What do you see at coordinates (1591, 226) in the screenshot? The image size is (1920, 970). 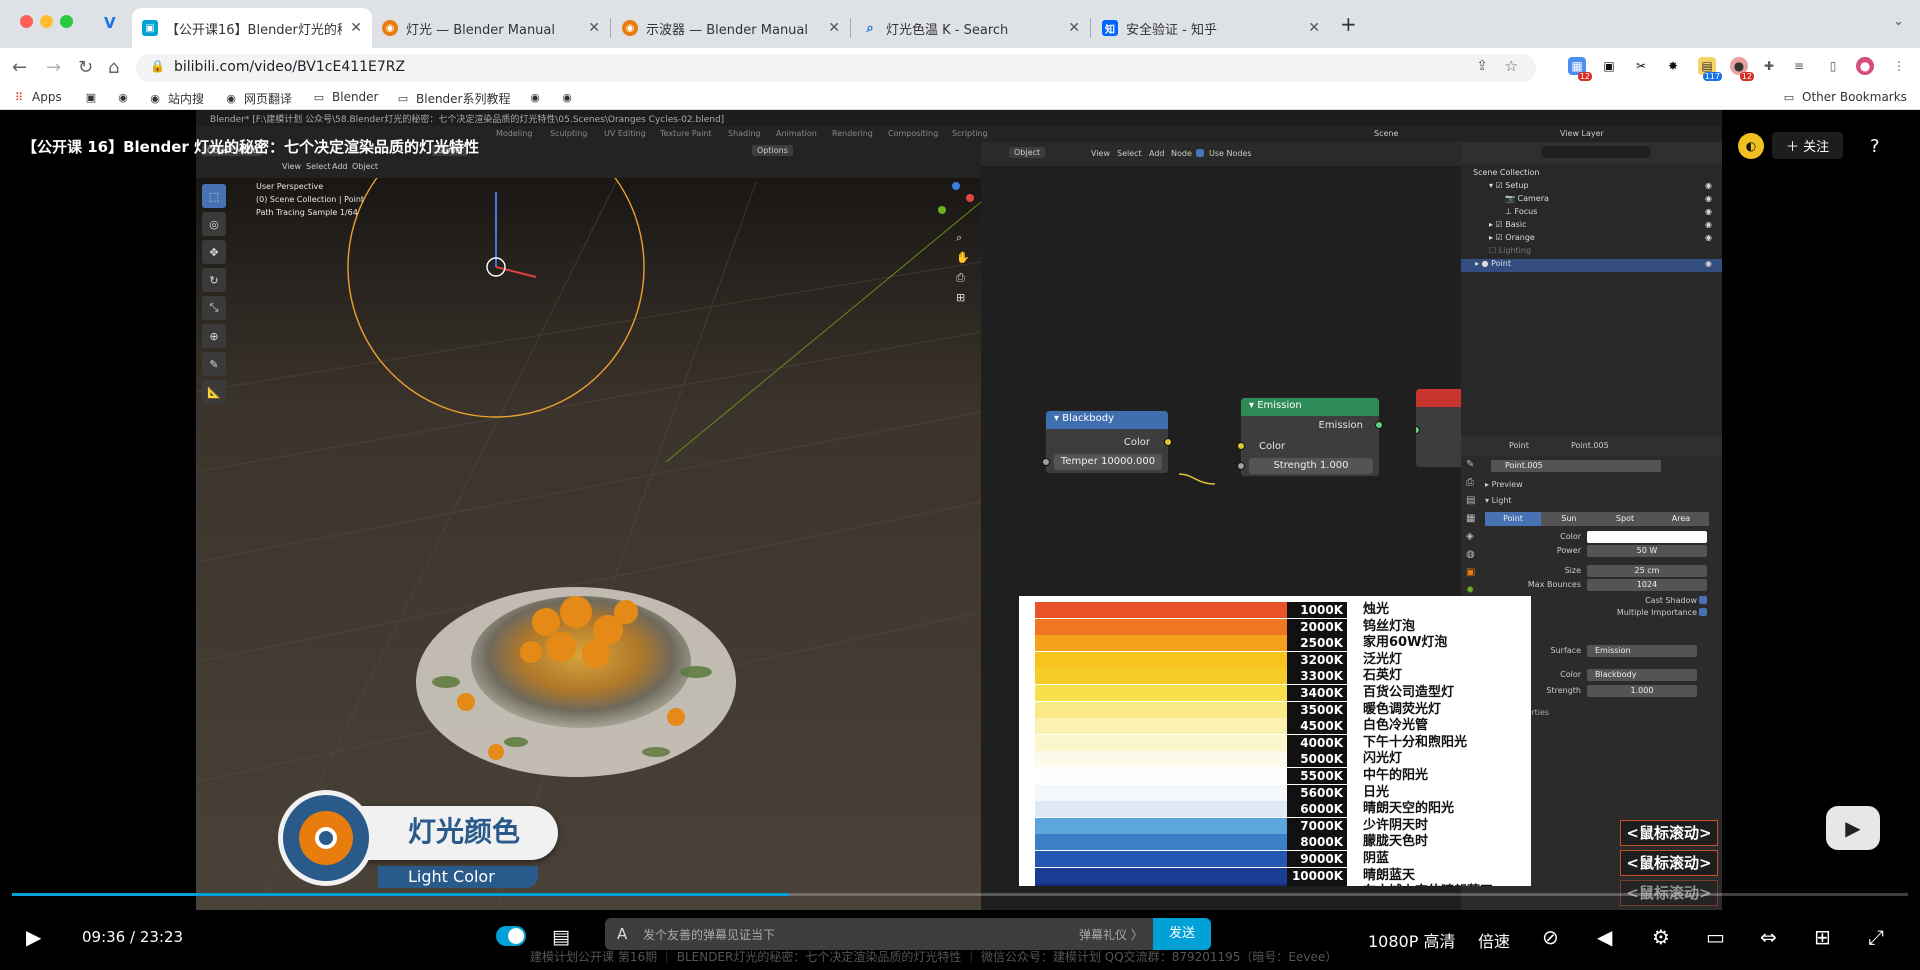 I see `outliner-item-basic: ▸ ☑ Basic ◉` at bounding box center [1591, 226].